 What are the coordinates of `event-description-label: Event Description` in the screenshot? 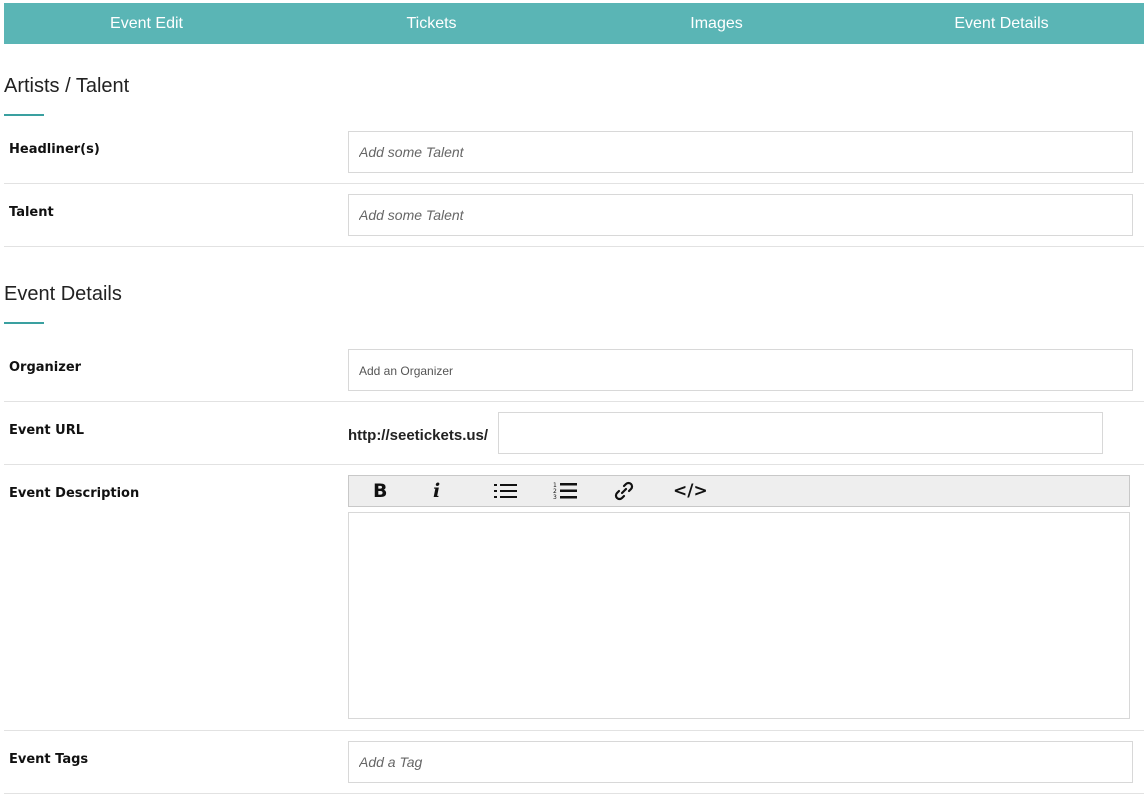 It's located at (74, 493).